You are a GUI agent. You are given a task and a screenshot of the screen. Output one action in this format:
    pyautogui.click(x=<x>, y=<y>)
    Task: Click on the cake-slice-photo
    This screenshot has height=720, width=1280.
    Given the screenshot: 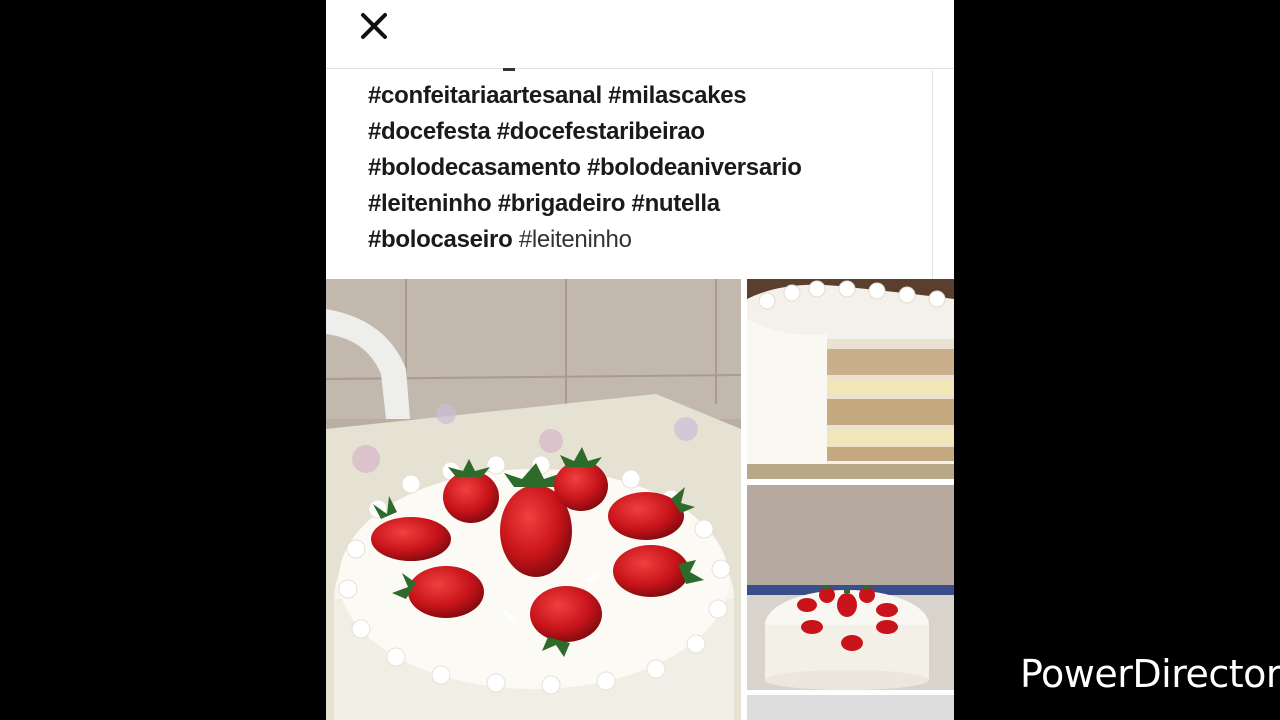 What is the action you would take?
    pyautogui.click(x=850, y=379)
    